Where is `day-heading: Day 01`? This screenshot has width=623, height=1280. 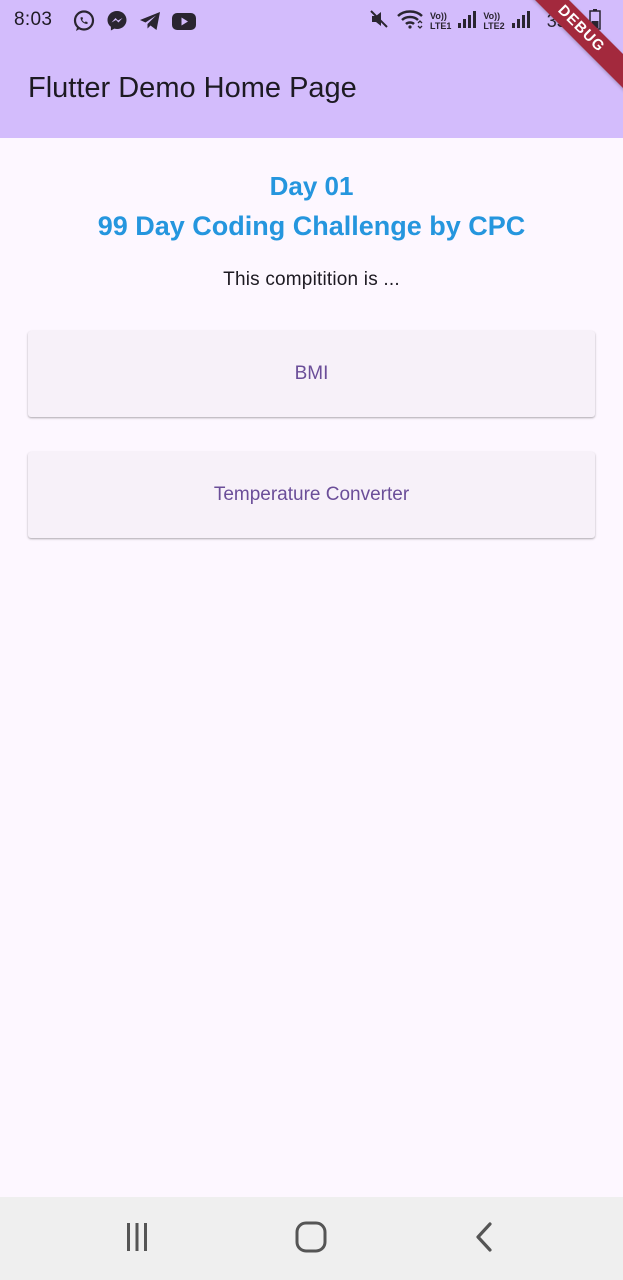 day-heading: Day 01 is located at coordinates (311, 186).